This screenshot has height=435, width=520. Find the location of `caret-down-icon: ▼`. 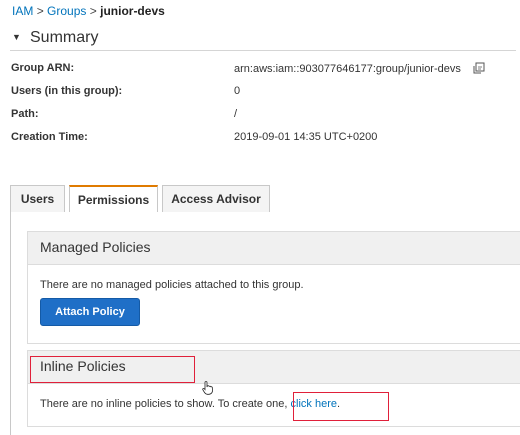

caret-down-icon: ▼ is located at coordinates (16, 37).